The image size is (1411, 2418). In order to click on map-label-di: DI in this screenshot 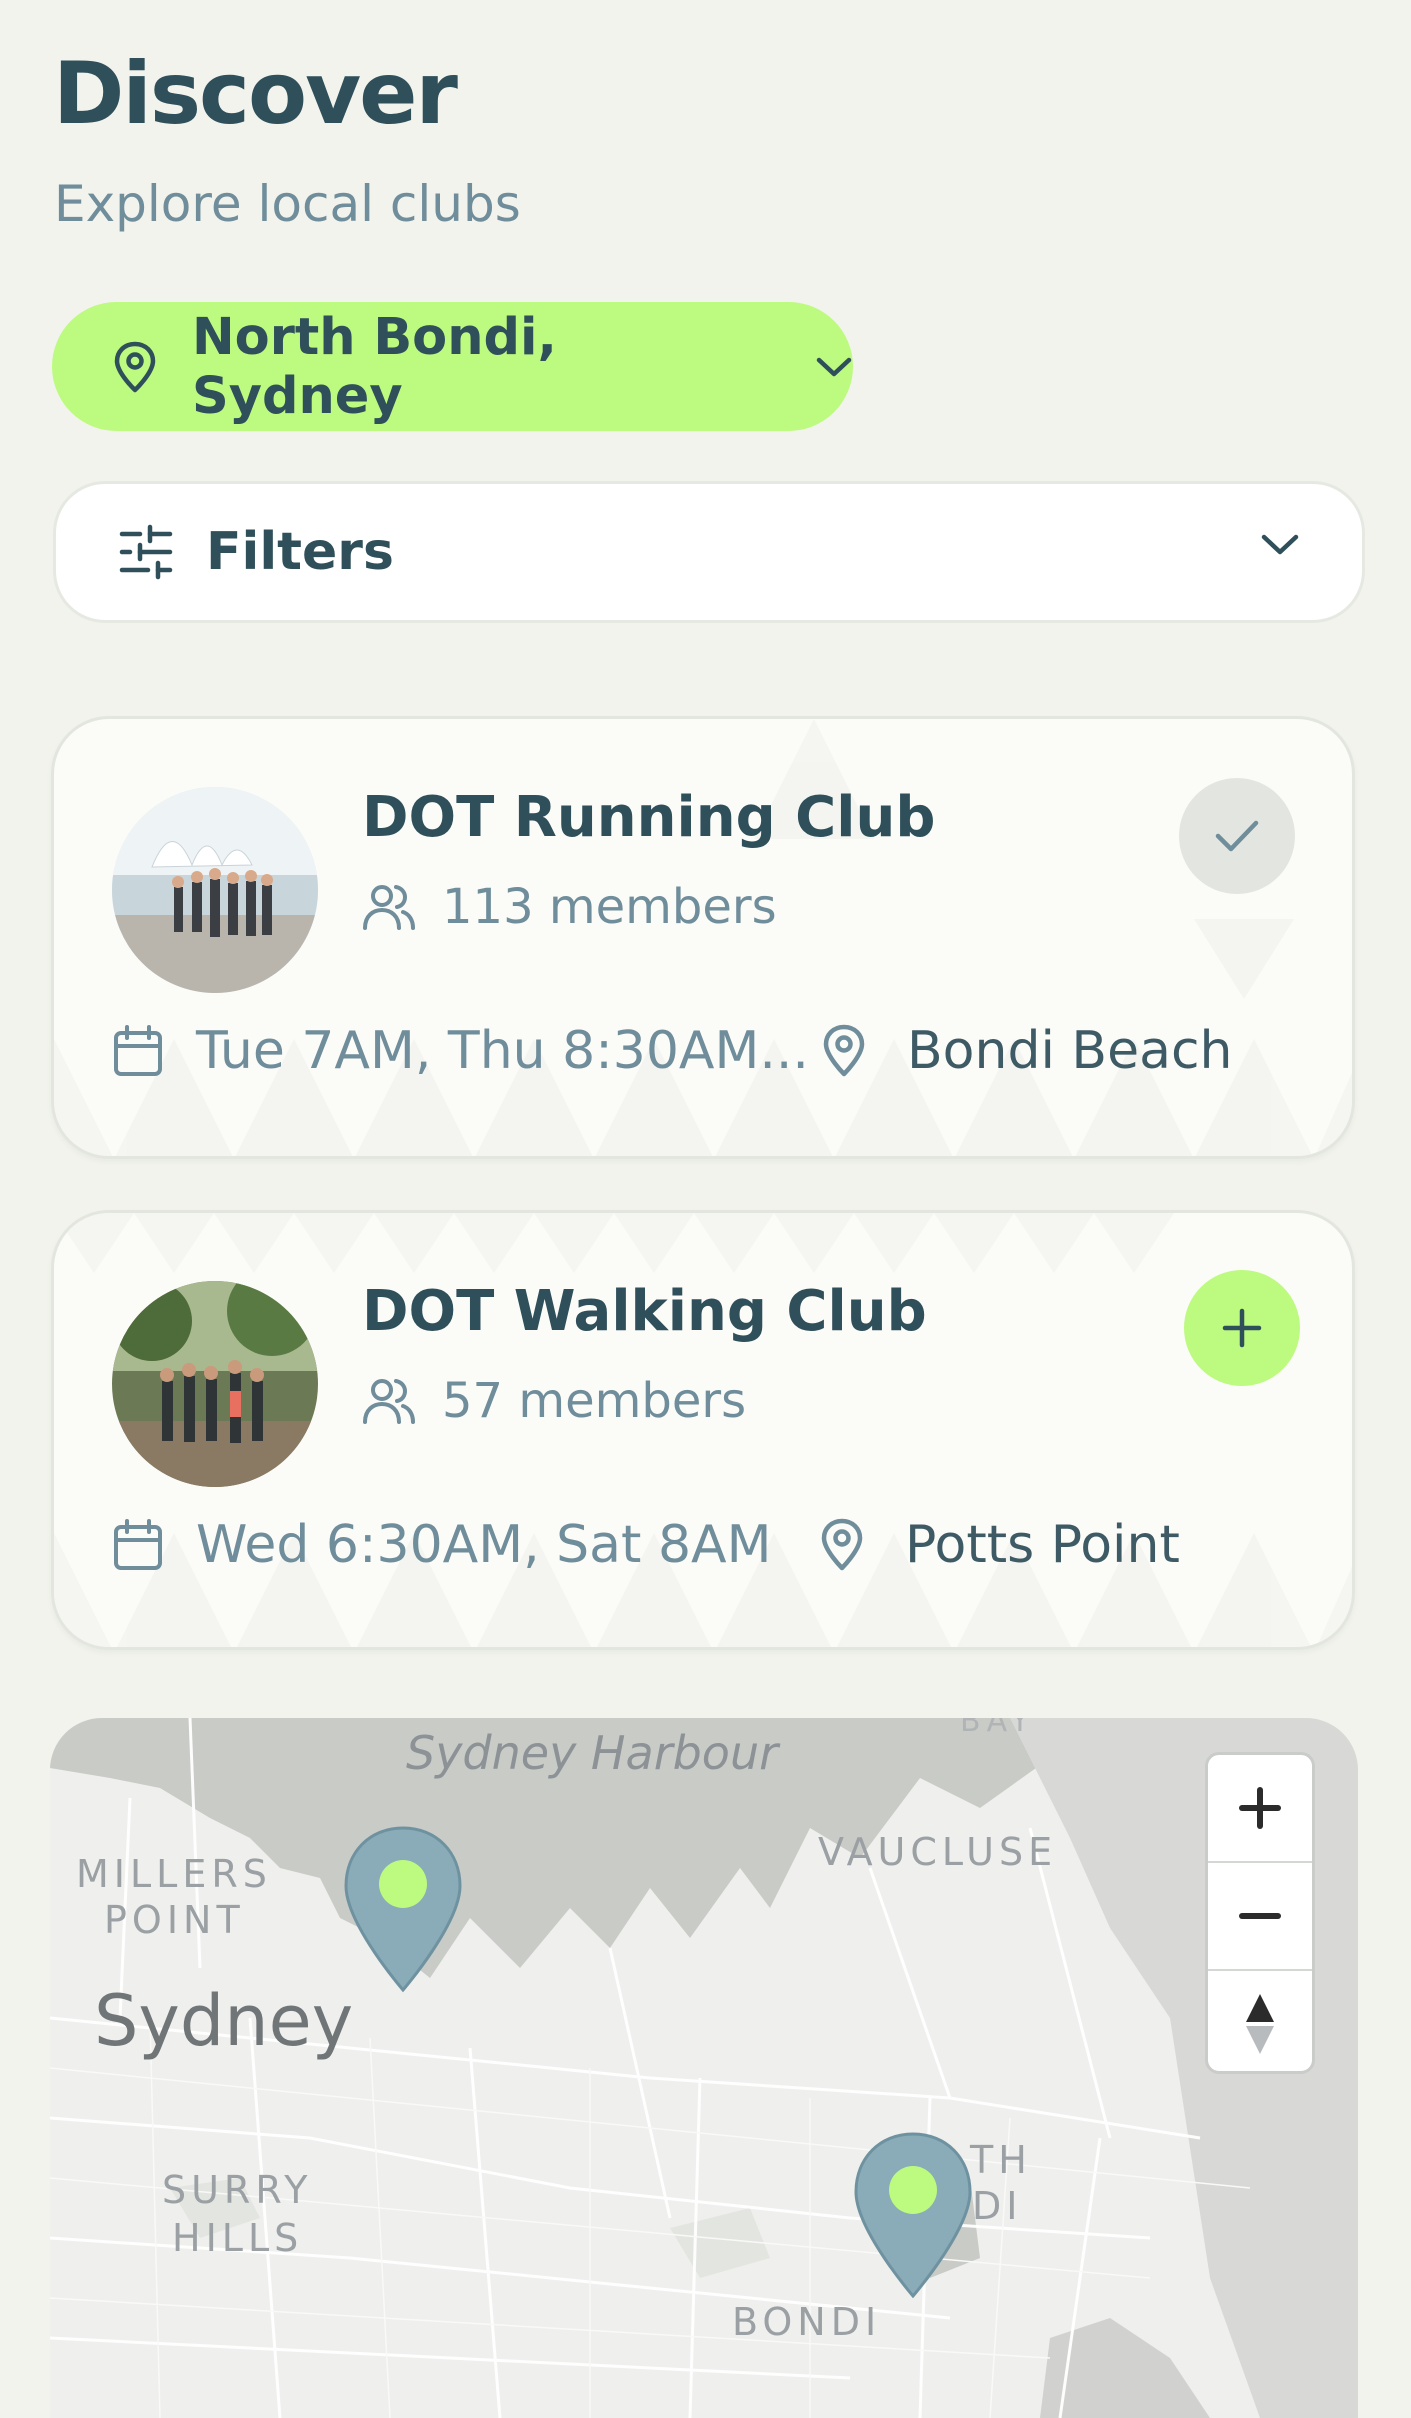, I will do `click(997, 2206)`.